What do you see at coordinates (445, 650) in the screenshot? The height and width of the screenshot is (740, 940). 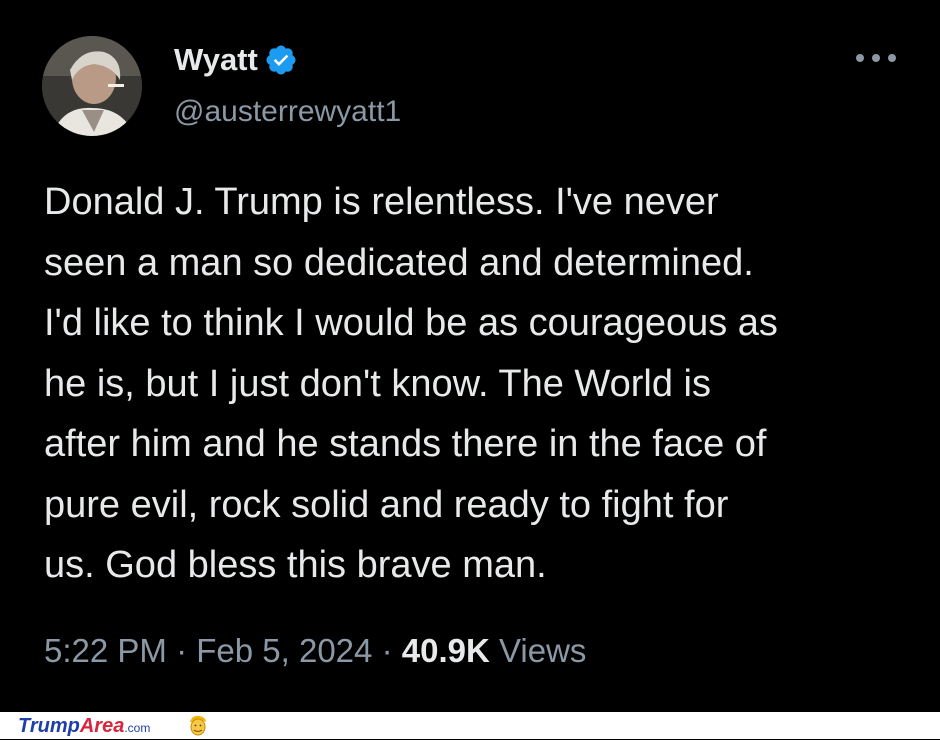 I see `views-count: 40.9K` at bounding box center [445, 650].